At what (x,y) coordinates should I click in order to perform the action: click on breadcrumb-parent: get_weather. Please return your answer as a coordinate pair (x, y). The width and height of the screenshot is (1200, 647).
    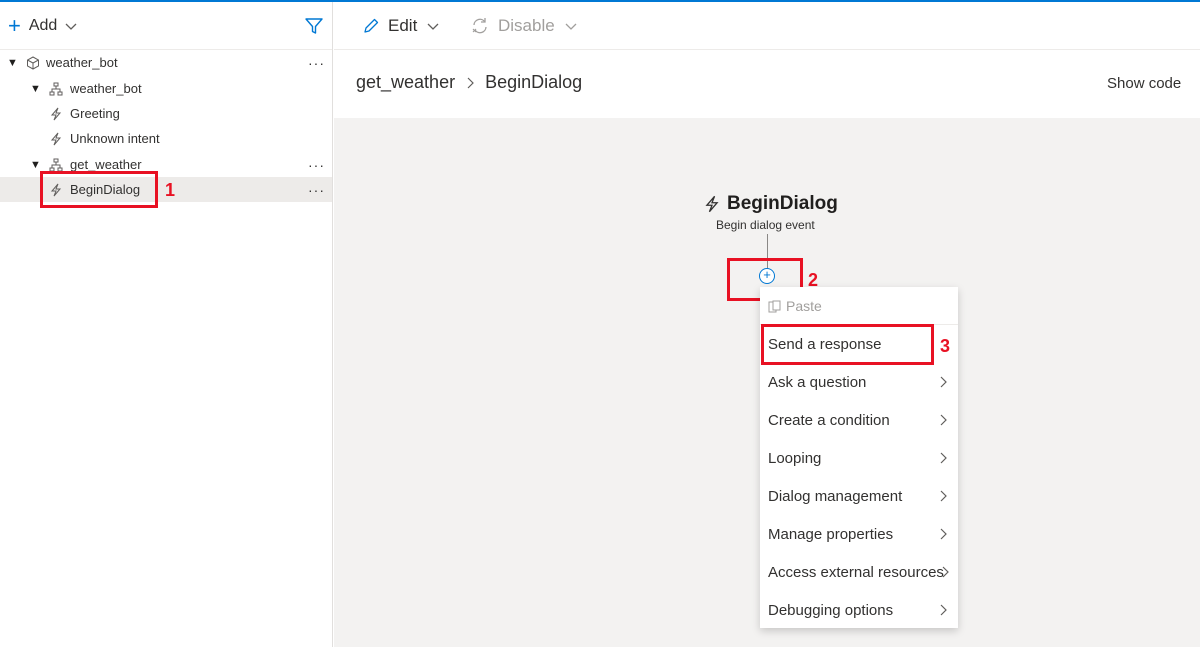
    Looking at the image, I should click on (405, 82).